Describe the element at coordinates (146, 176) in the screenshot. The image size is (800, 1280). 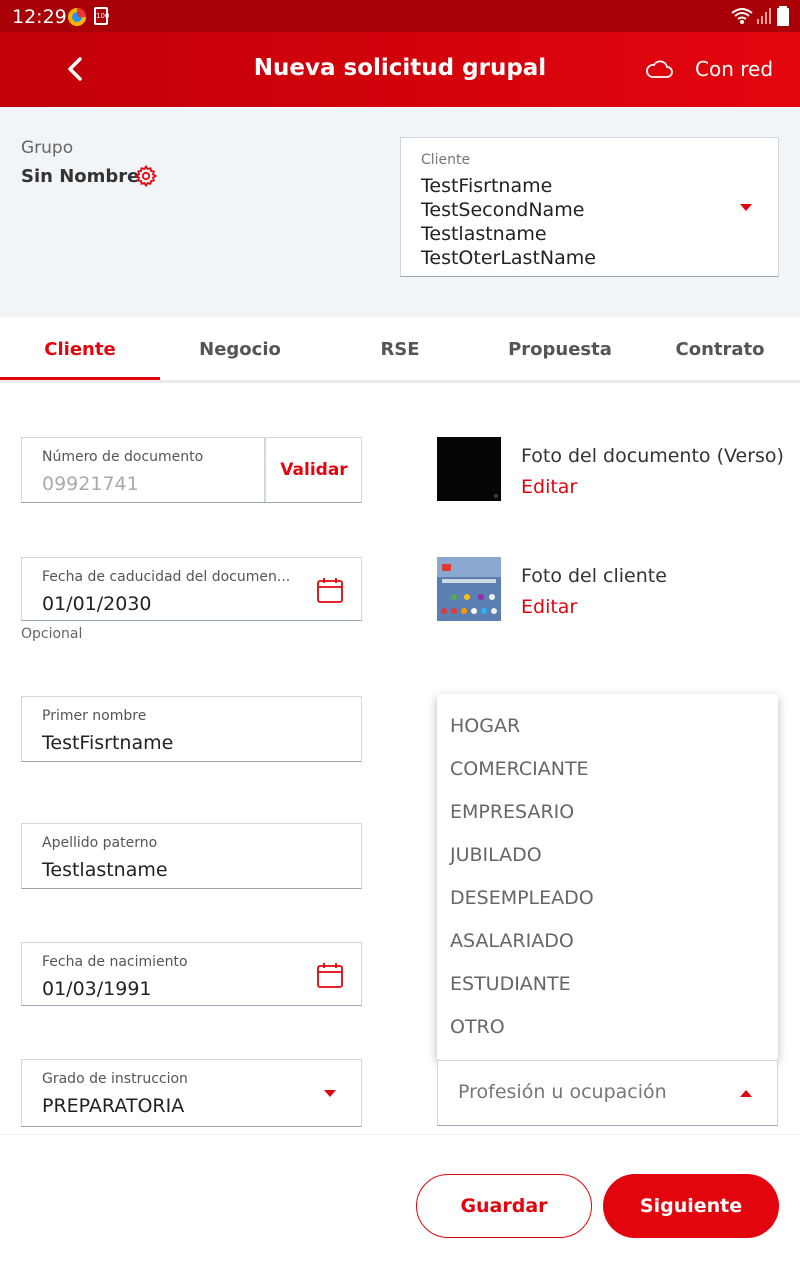
I see `gear-icon` at that location.